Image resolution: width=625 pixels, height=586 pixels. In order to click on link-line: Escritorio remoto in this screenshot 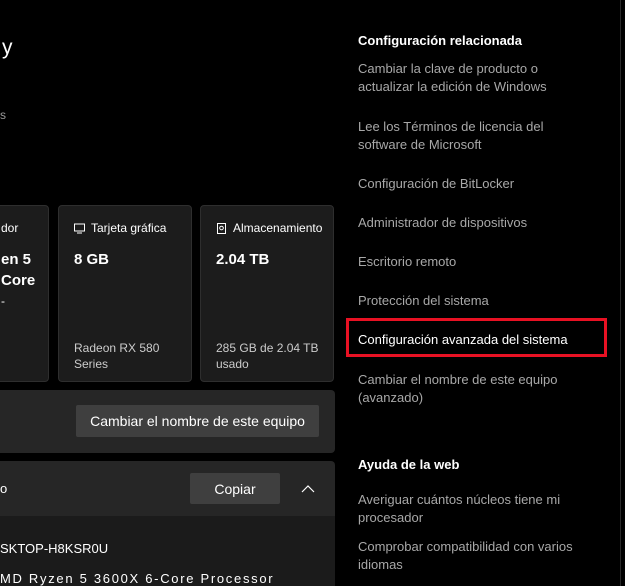, I will do `click(407, 261)`.